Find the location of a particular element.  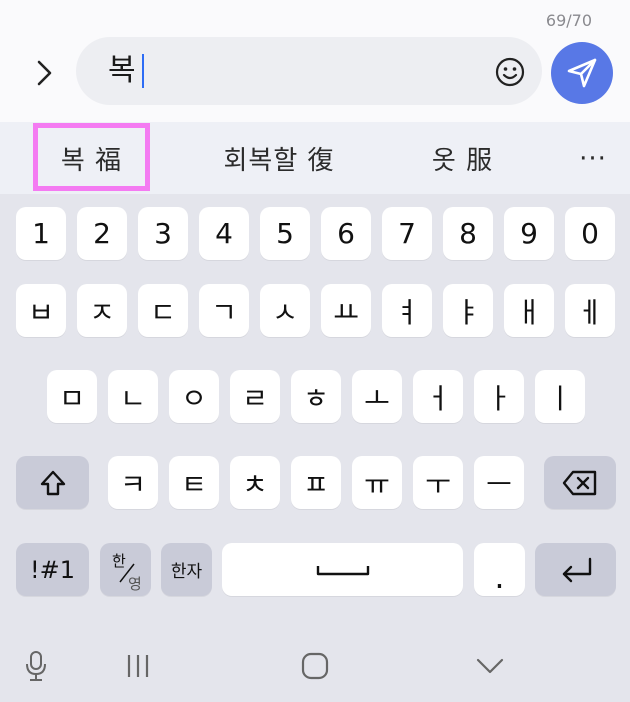

key-0: 0 is located at coordinates (590, 233).